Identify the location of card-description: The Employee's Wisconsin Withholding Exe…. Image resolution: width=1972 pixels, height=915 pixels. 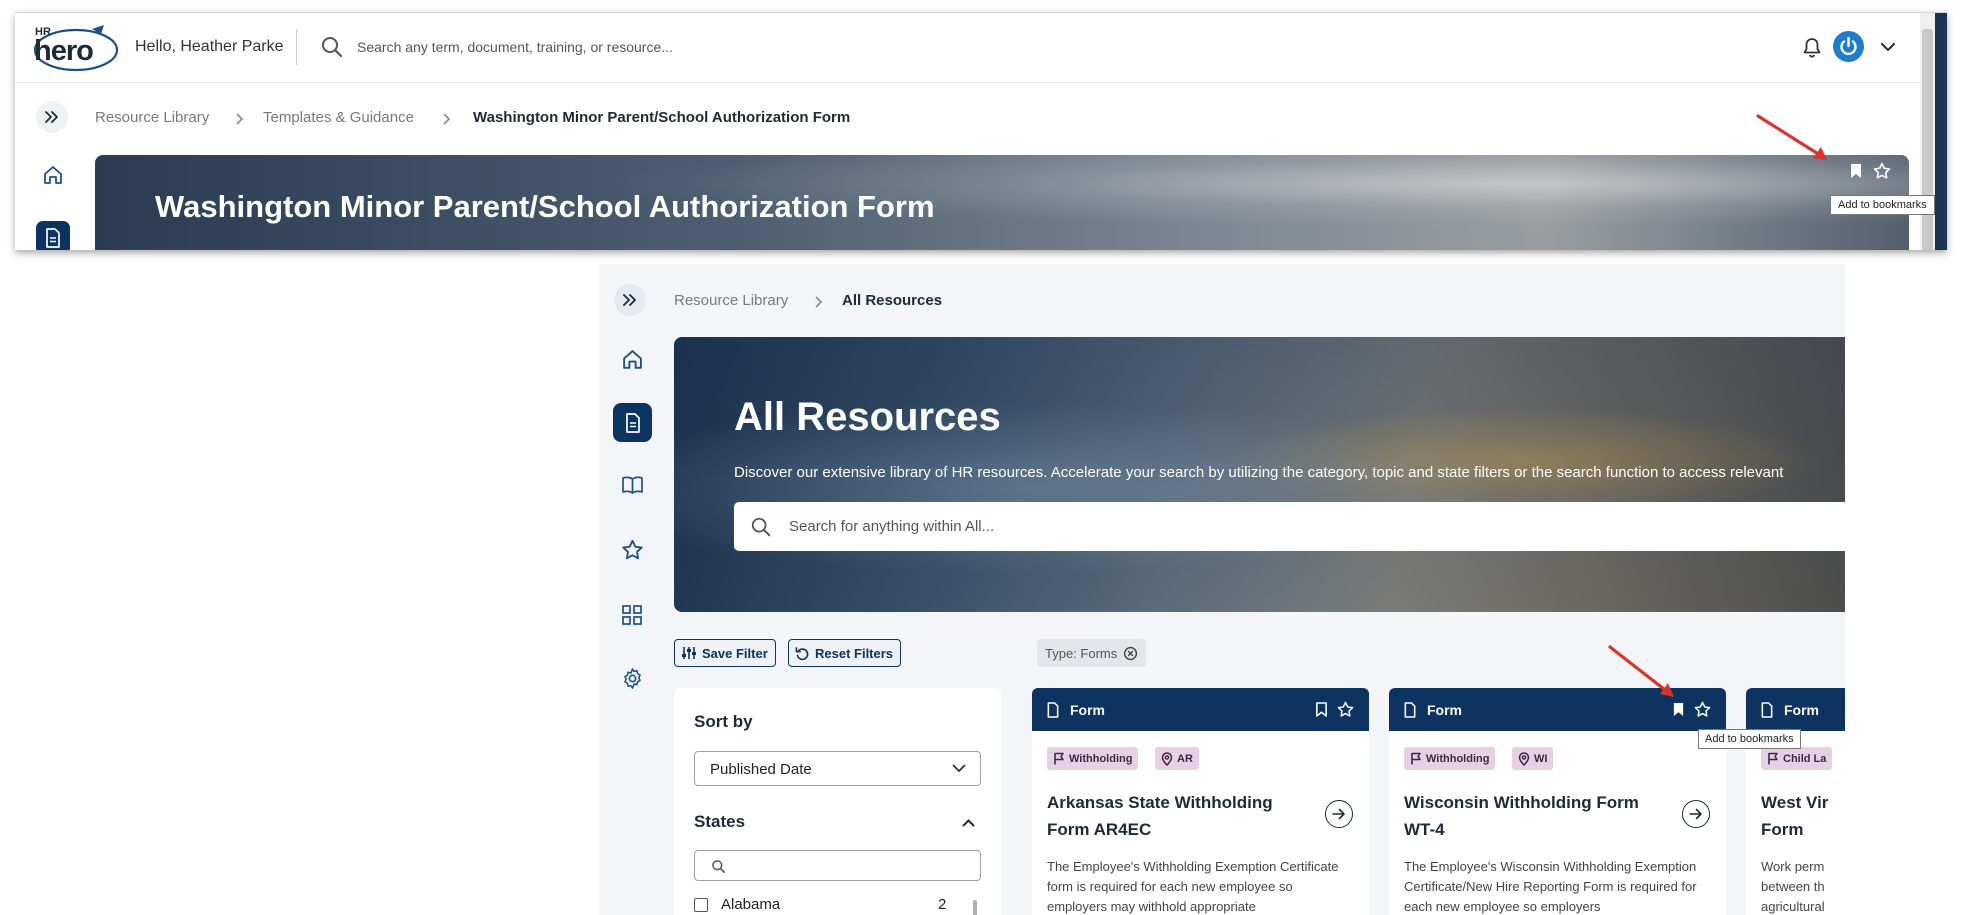
(1550, 886).